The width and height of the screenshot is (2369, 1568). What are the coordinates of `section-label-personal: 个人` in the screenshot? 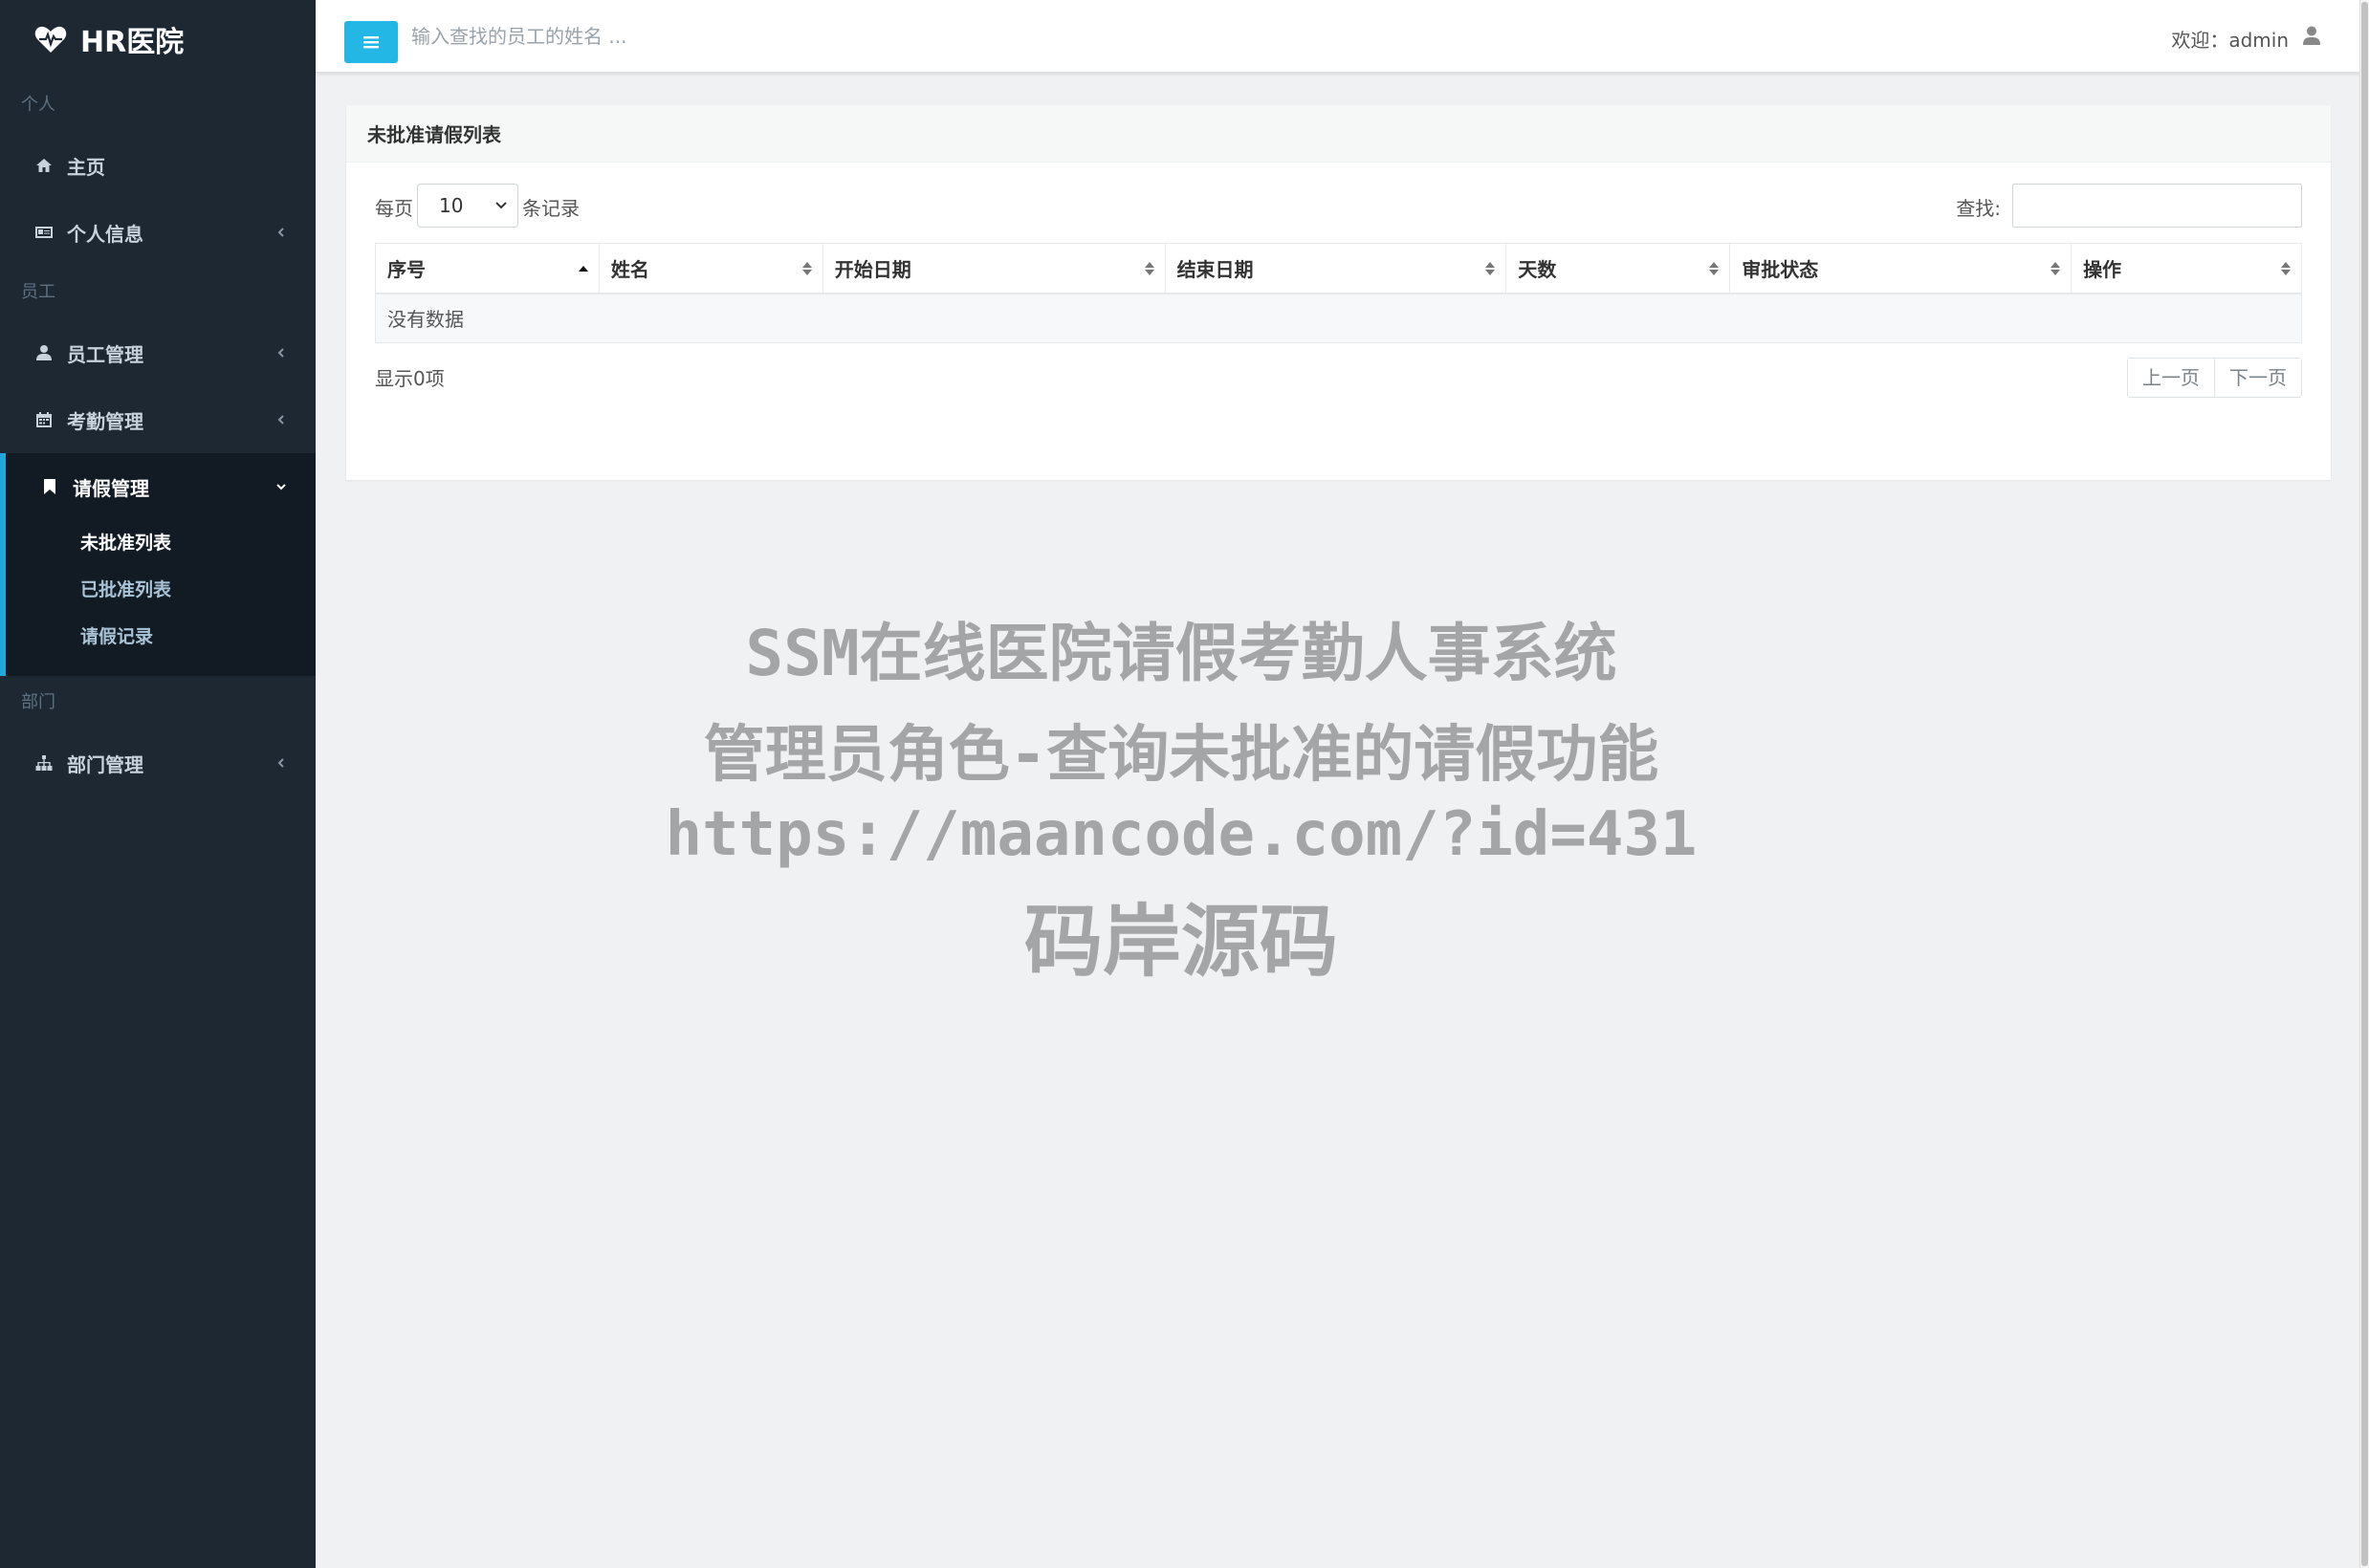 It's located at (38, 105).